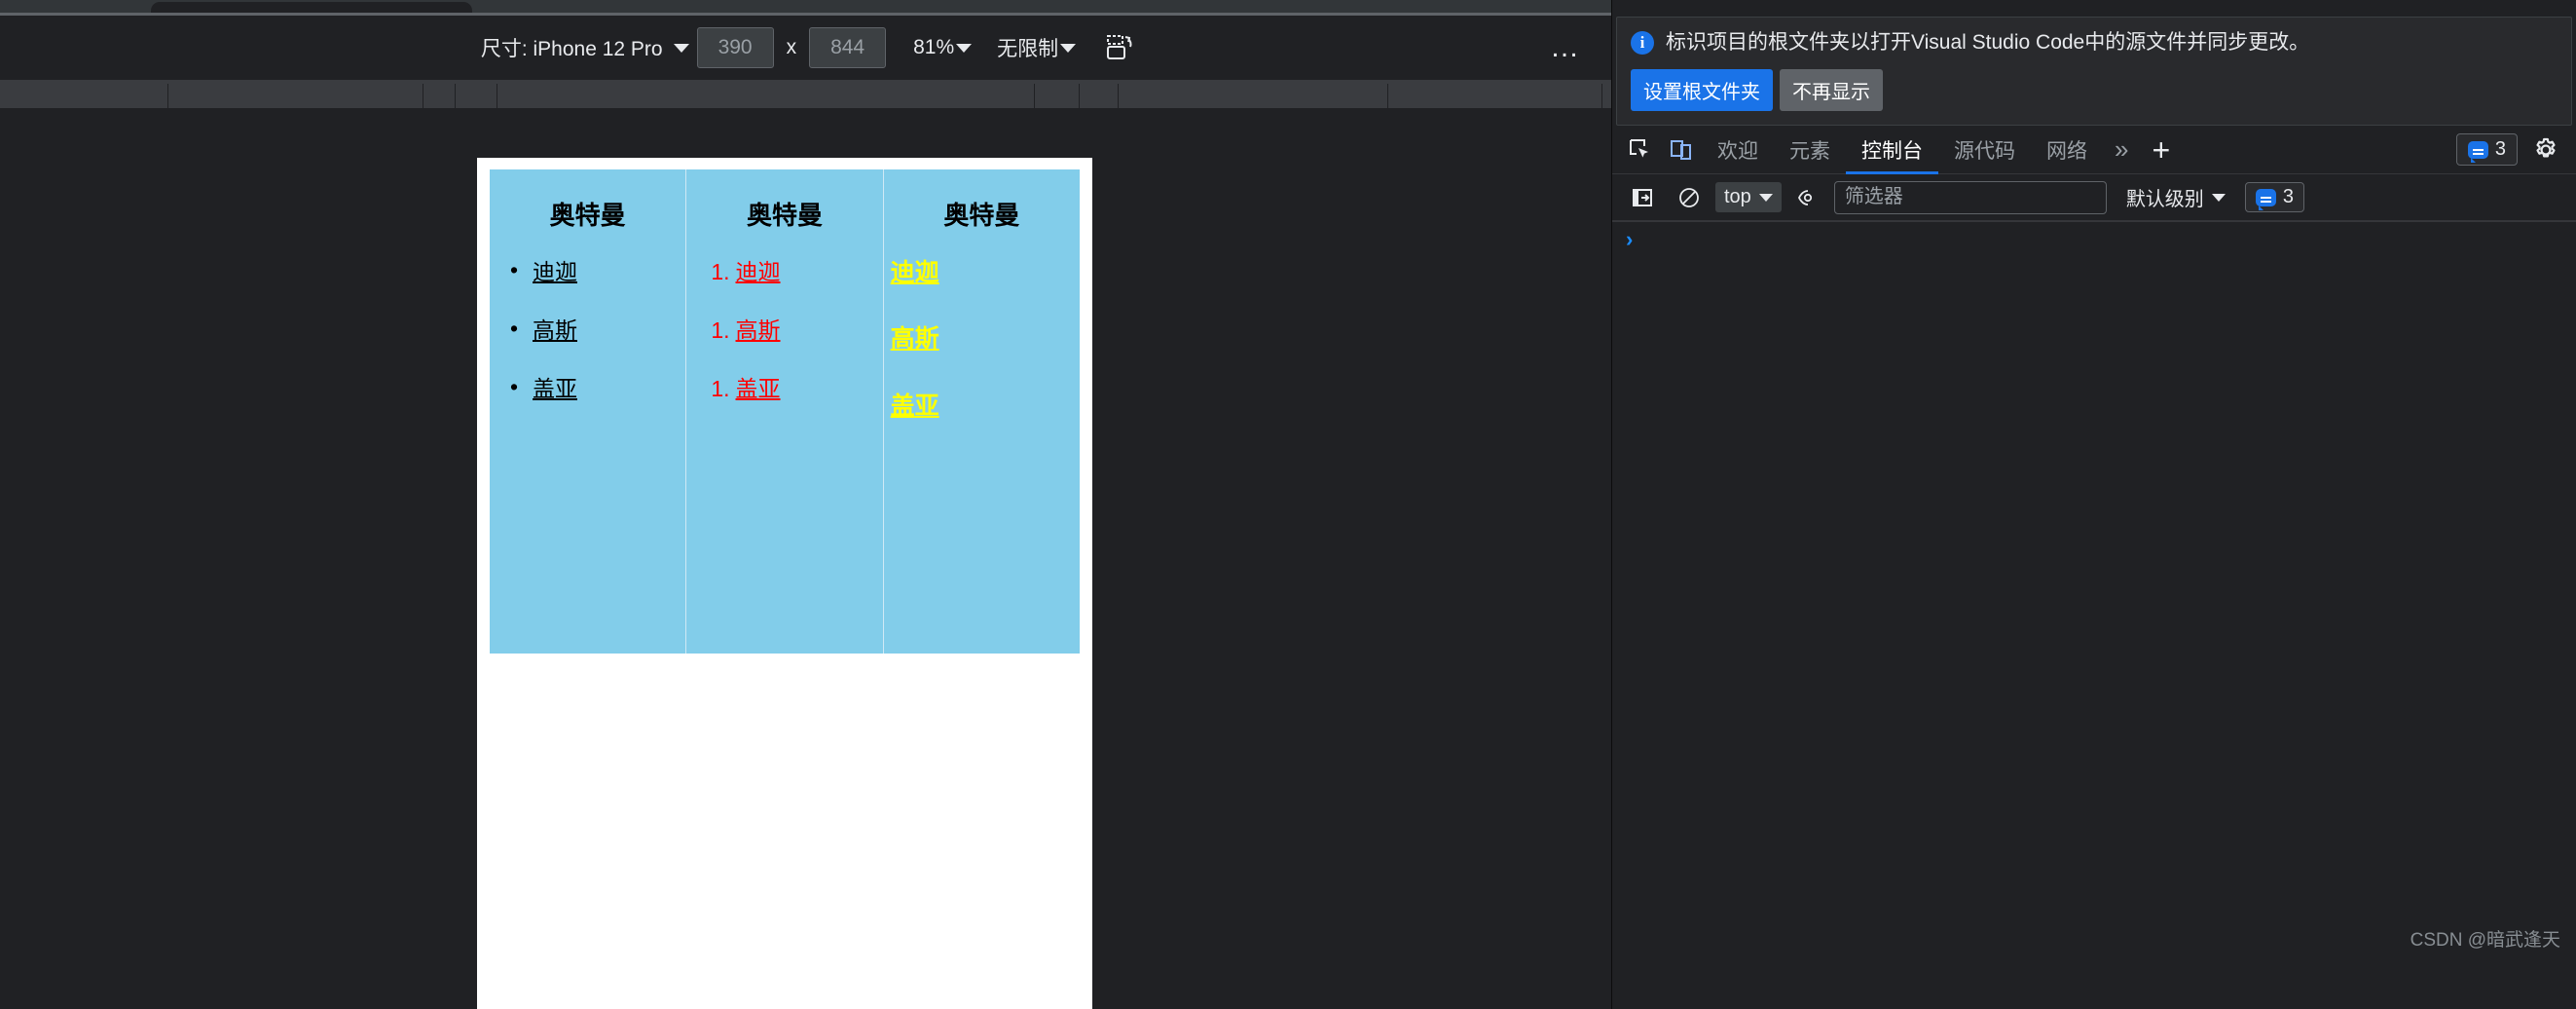 This screenshot has height=1009, width=2576. I want to click on console-sidebar-icon, so click(1642, 197).